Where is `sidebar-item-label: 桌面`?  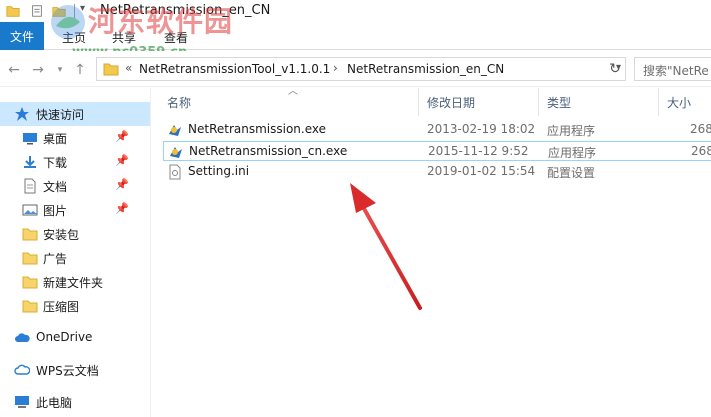
sidebar-item-label: 桌面 is located at coordinates (55, 139).